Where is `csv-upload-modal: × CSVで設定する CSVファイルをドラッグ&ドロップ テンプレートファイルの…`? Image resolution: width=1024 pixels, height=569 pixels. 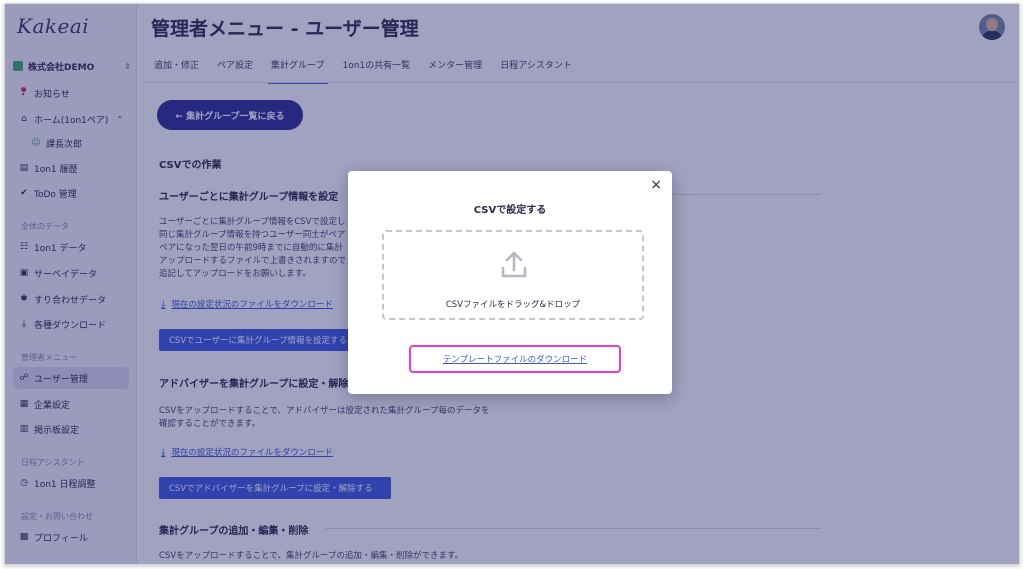 csv-upload-modal: × CSVで設定する CSVファイルをドラッグ&ドロップ テンプレートファイルの… is located at coordinates (510, 282).